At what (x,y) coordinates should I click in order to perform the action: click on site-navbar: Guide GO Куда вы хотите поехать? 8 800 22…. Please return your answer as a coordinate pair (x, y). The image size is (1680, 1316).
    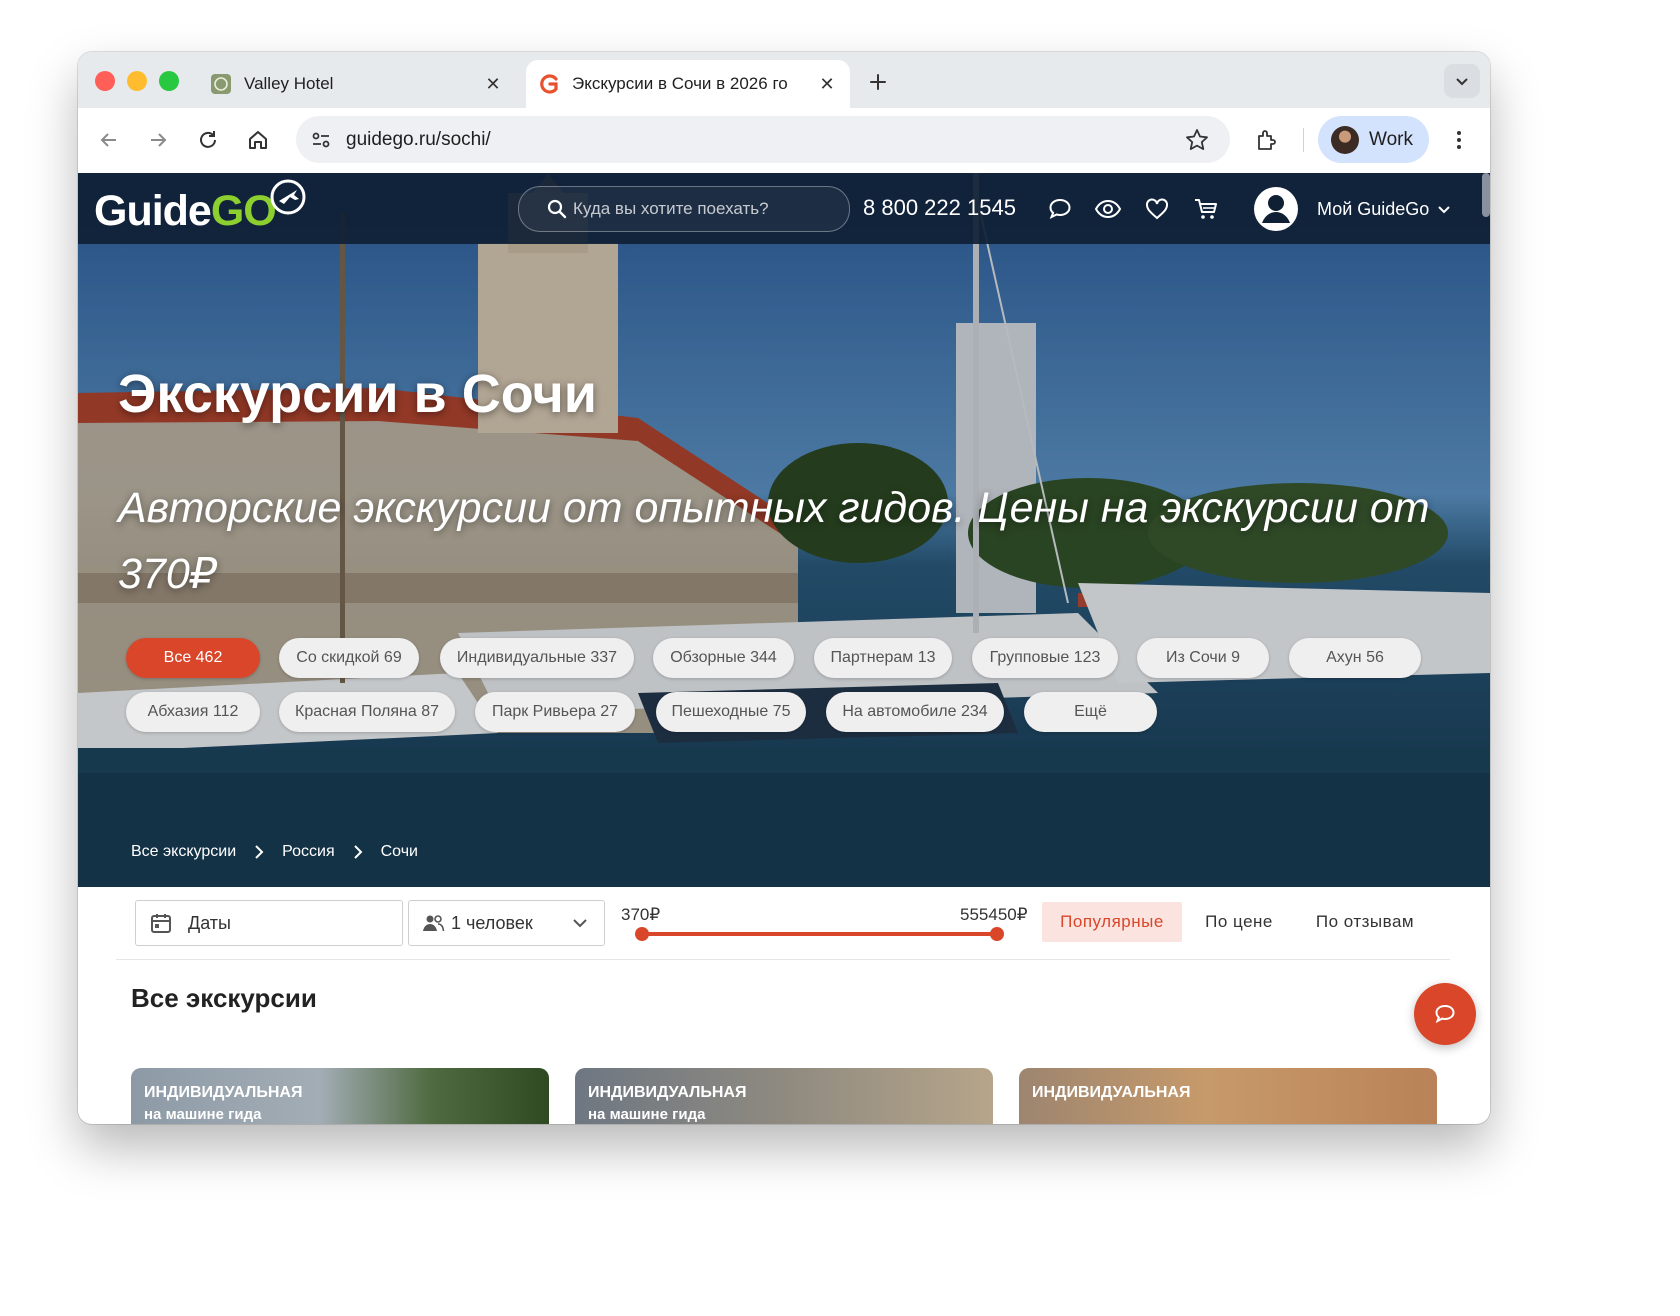
    Looking at the image, I should click on (784, 208).